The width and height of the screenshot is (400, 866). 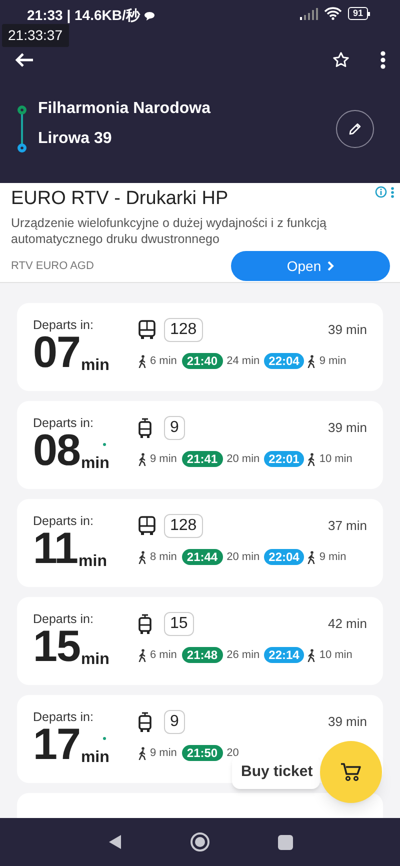 I want to click on destination-stop: Lirowa 39, so click(x=75, y=138).